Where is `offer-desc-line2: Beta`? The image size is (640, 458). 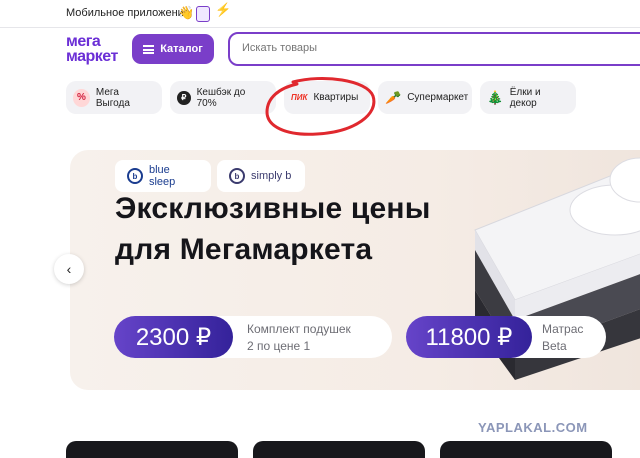 offer-desc-line2: Beta is located at coordinates (554, 346).